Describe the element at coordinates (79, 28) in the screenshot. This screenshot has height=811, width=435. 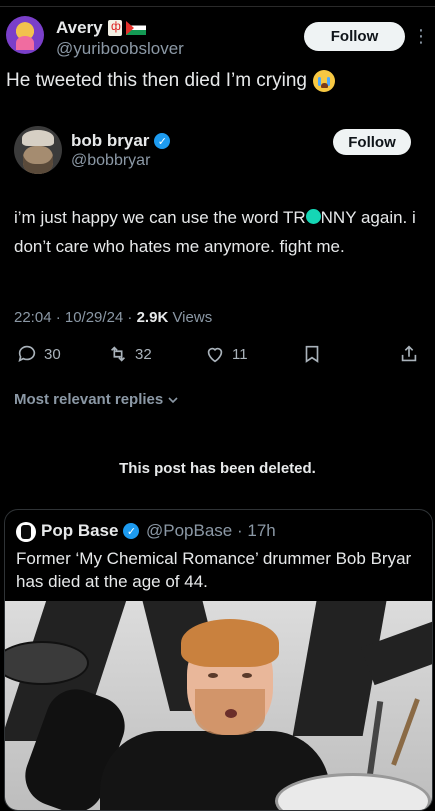
I see `author-name: Avery` at that location.